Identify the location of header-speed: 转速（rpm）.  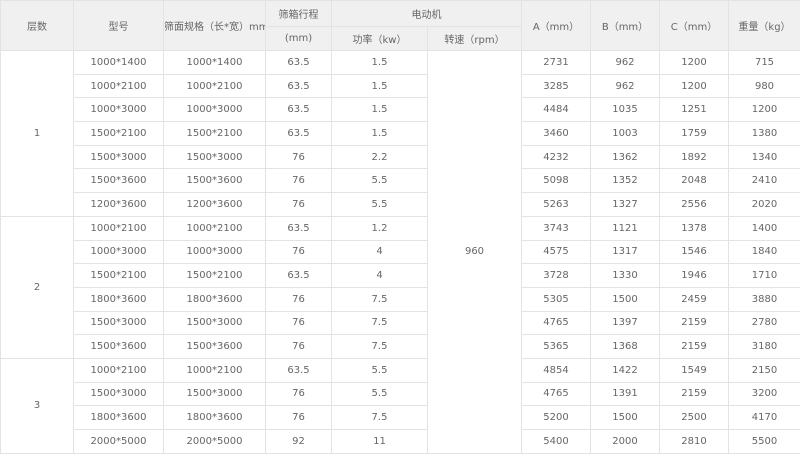
(474, 38).